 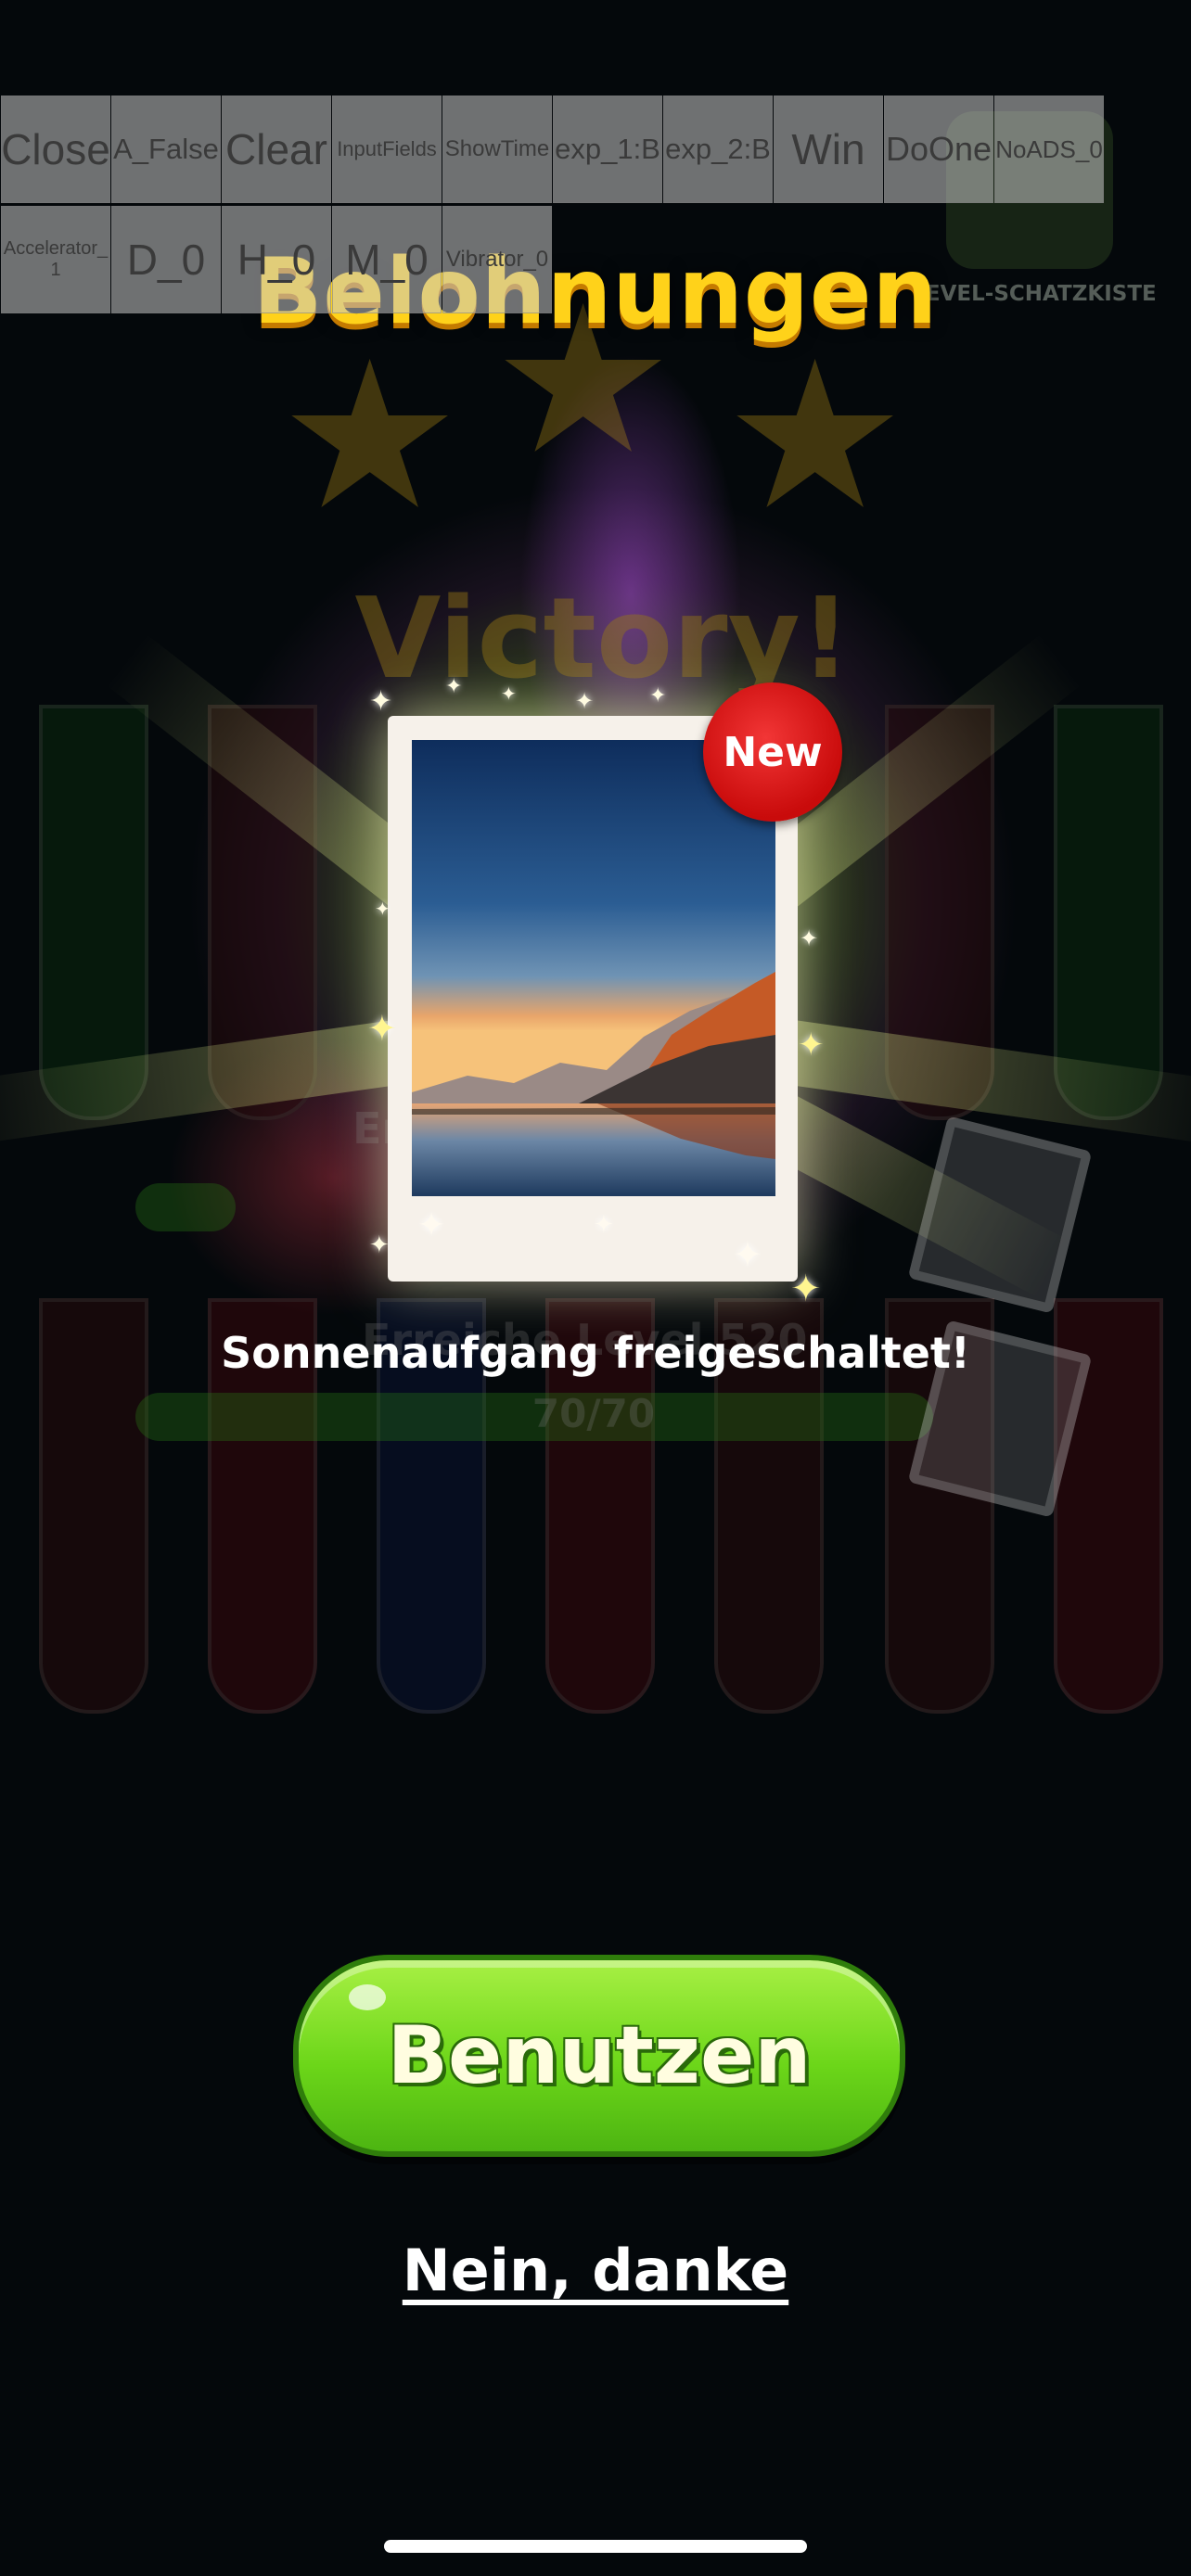 What do you see at coordinates (166, 259) in the screenshot?
I see `debug-d-button: D_0` at bounding box center [166, 259].